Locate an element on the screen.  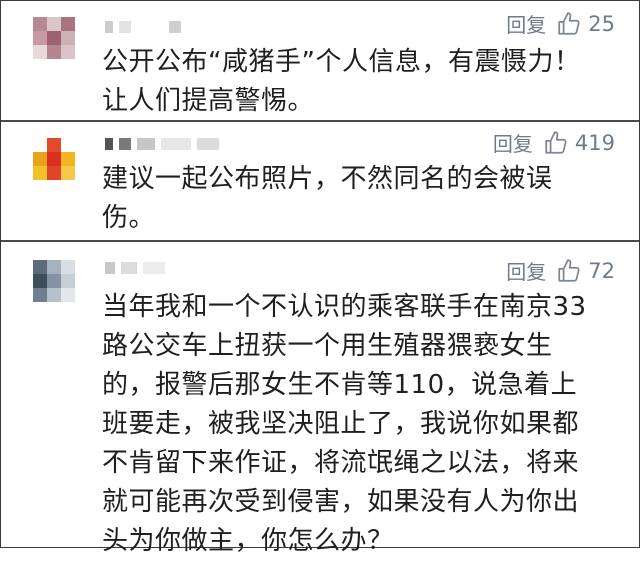
comment-text: 公开公布“咸猪手”个人信息，有震慑力！让人们提高警惕。 is located at coordinates (341, 81).